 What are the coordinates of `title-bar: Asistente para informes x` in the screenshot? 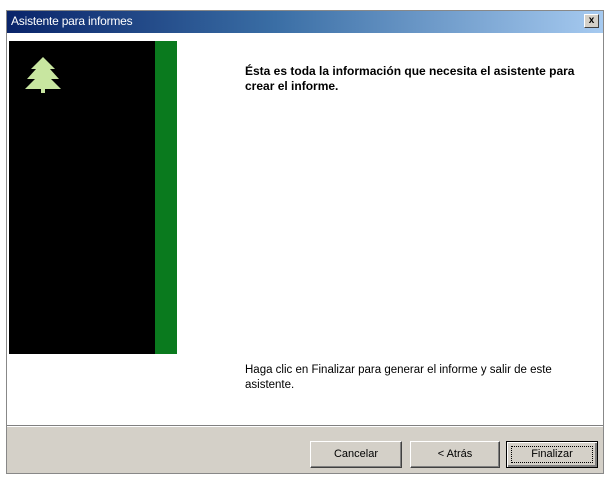 It's located at (305, 22).